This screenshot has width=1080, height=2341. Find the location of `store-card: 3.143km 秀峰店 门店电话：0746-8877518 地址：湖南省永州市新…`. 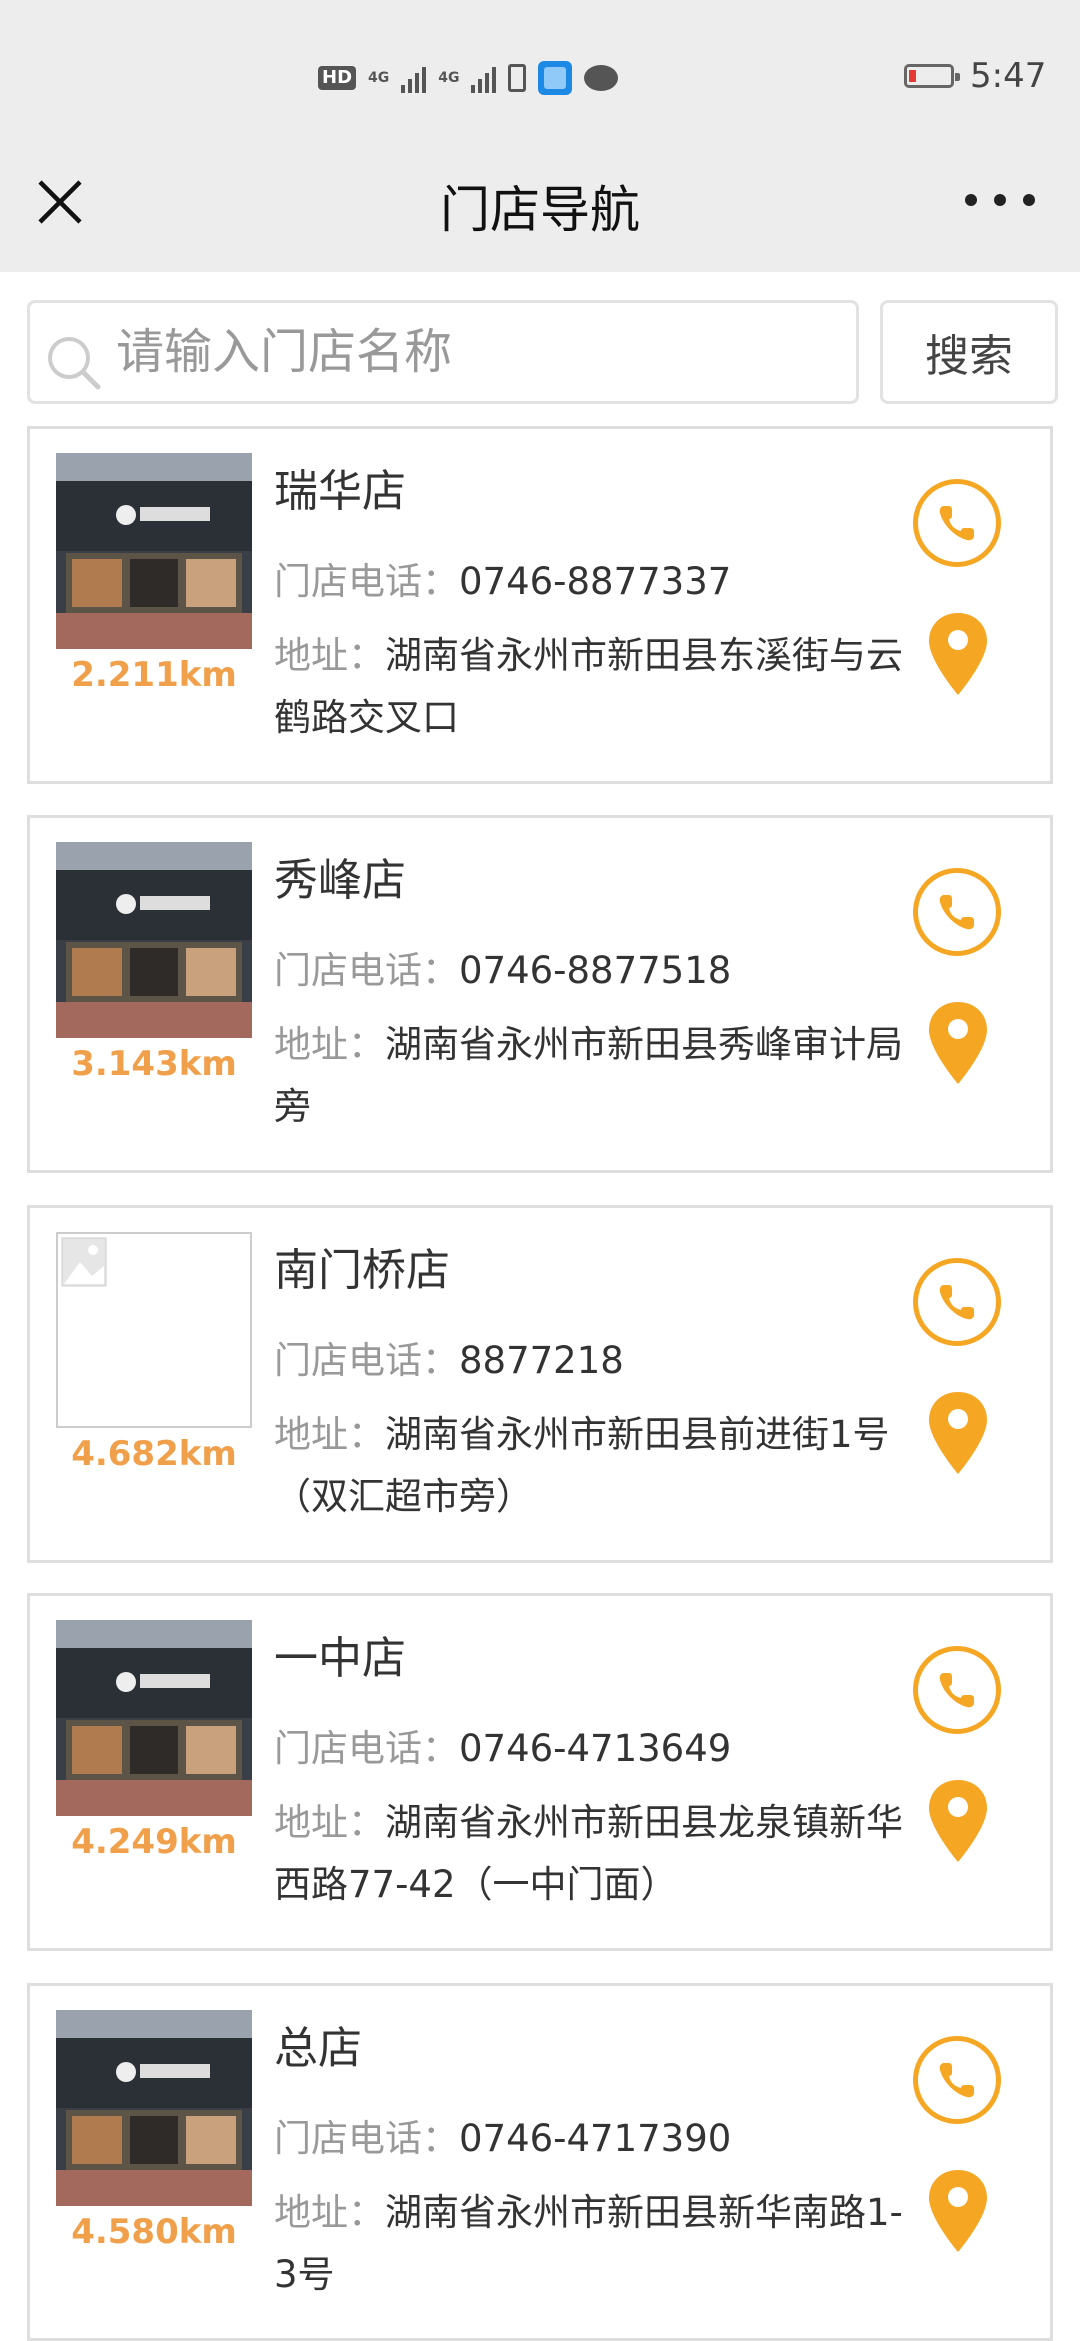

store-card: 3.143km 秀峰店 门店电话：0746-8877518 地址：湖南省永州市新… is located at coordinates (540, 994).